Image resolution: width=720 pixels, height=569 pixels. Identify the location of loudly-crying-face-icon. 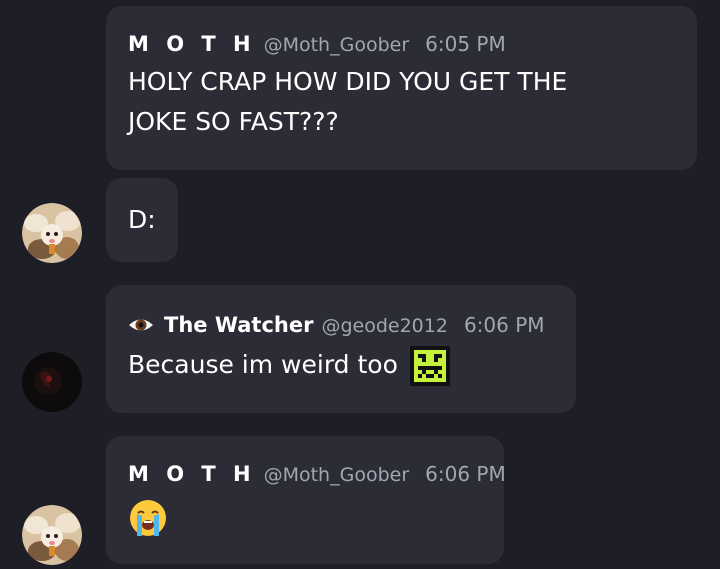
(148, 518).